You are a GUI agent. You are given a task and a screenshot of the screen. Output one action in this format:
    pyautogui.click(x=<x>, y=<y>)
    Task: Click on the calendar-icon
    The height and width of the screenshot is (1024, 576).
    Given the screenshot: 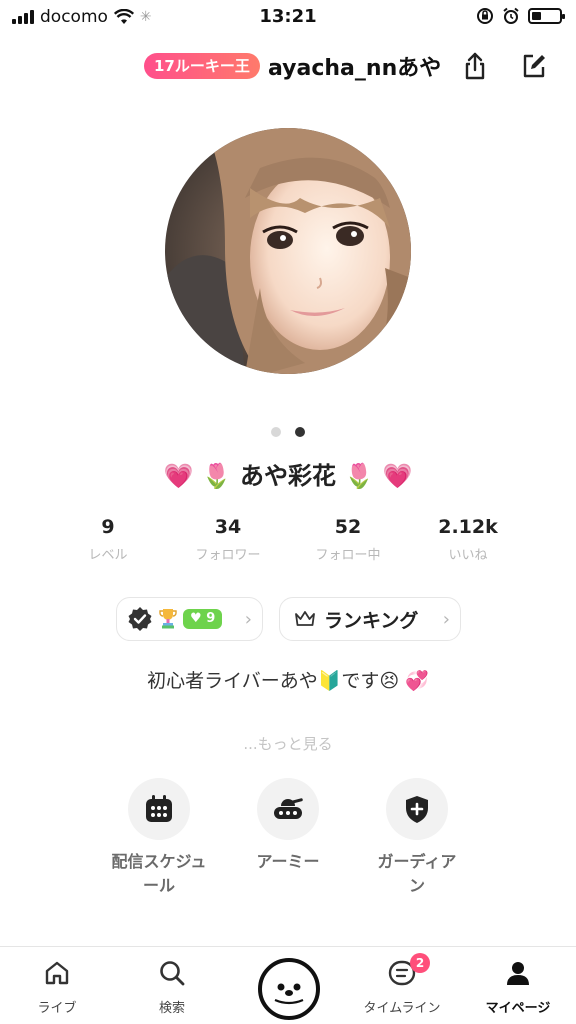 What is the action you would take?
    pyautogui.click(x=159, y=808)
    